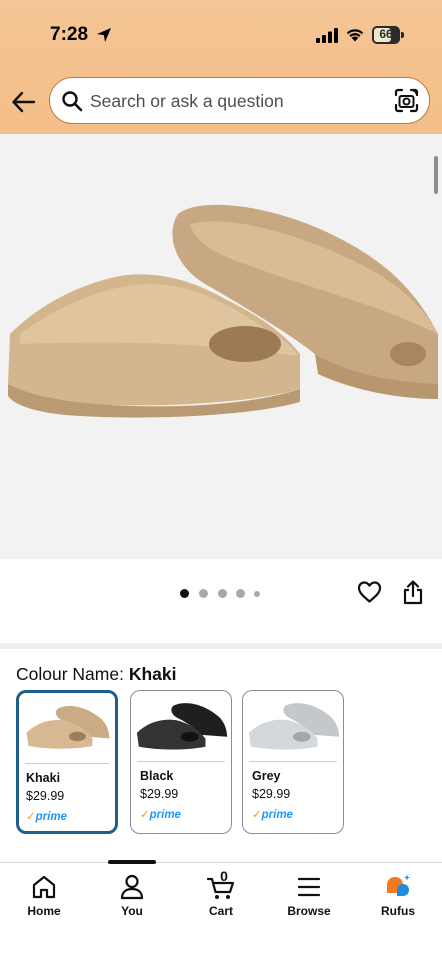  What do you see at coordinates (132, 887) in the screenshot?
I see `person-icon` at bounding box center [132, 887].